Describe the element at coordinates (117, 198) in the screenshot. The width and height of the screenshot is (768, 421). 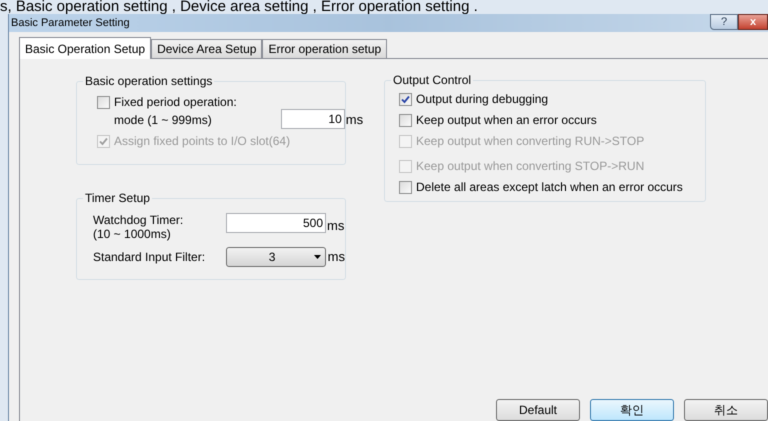
I see `group-title: Timer Setup` at that location.